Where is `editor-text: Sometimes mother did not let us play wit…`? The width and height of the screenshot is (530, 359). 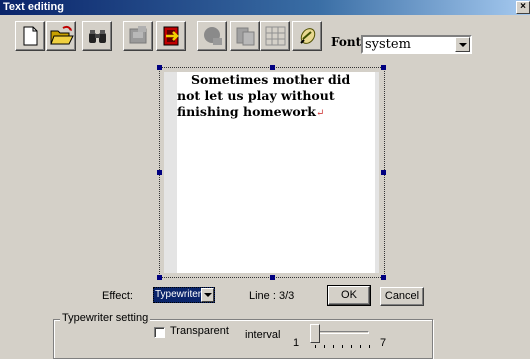 editor-text: Sometimes mother did not let us play wit… is located at coordinates (274, 97).